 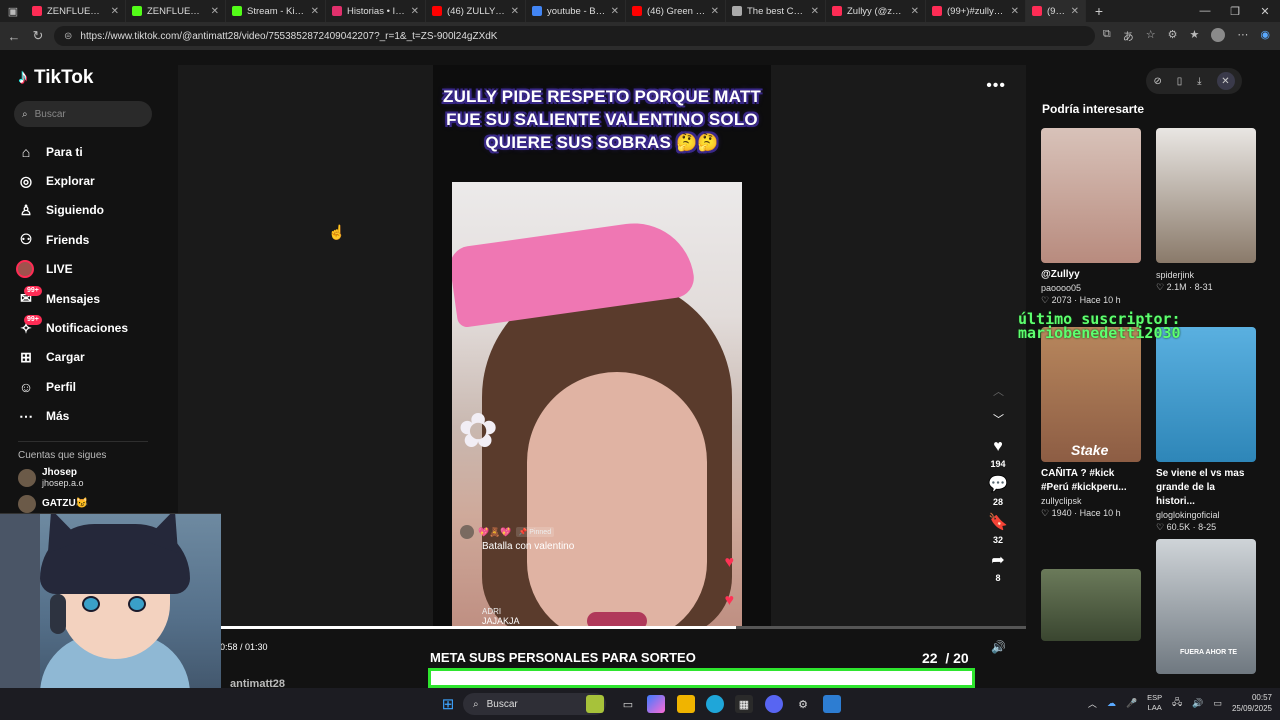 What do you see at coordinates (1217, 703) in the screenshot?
I see `battery-icon: ▭` at bounding box center [1217, 703].